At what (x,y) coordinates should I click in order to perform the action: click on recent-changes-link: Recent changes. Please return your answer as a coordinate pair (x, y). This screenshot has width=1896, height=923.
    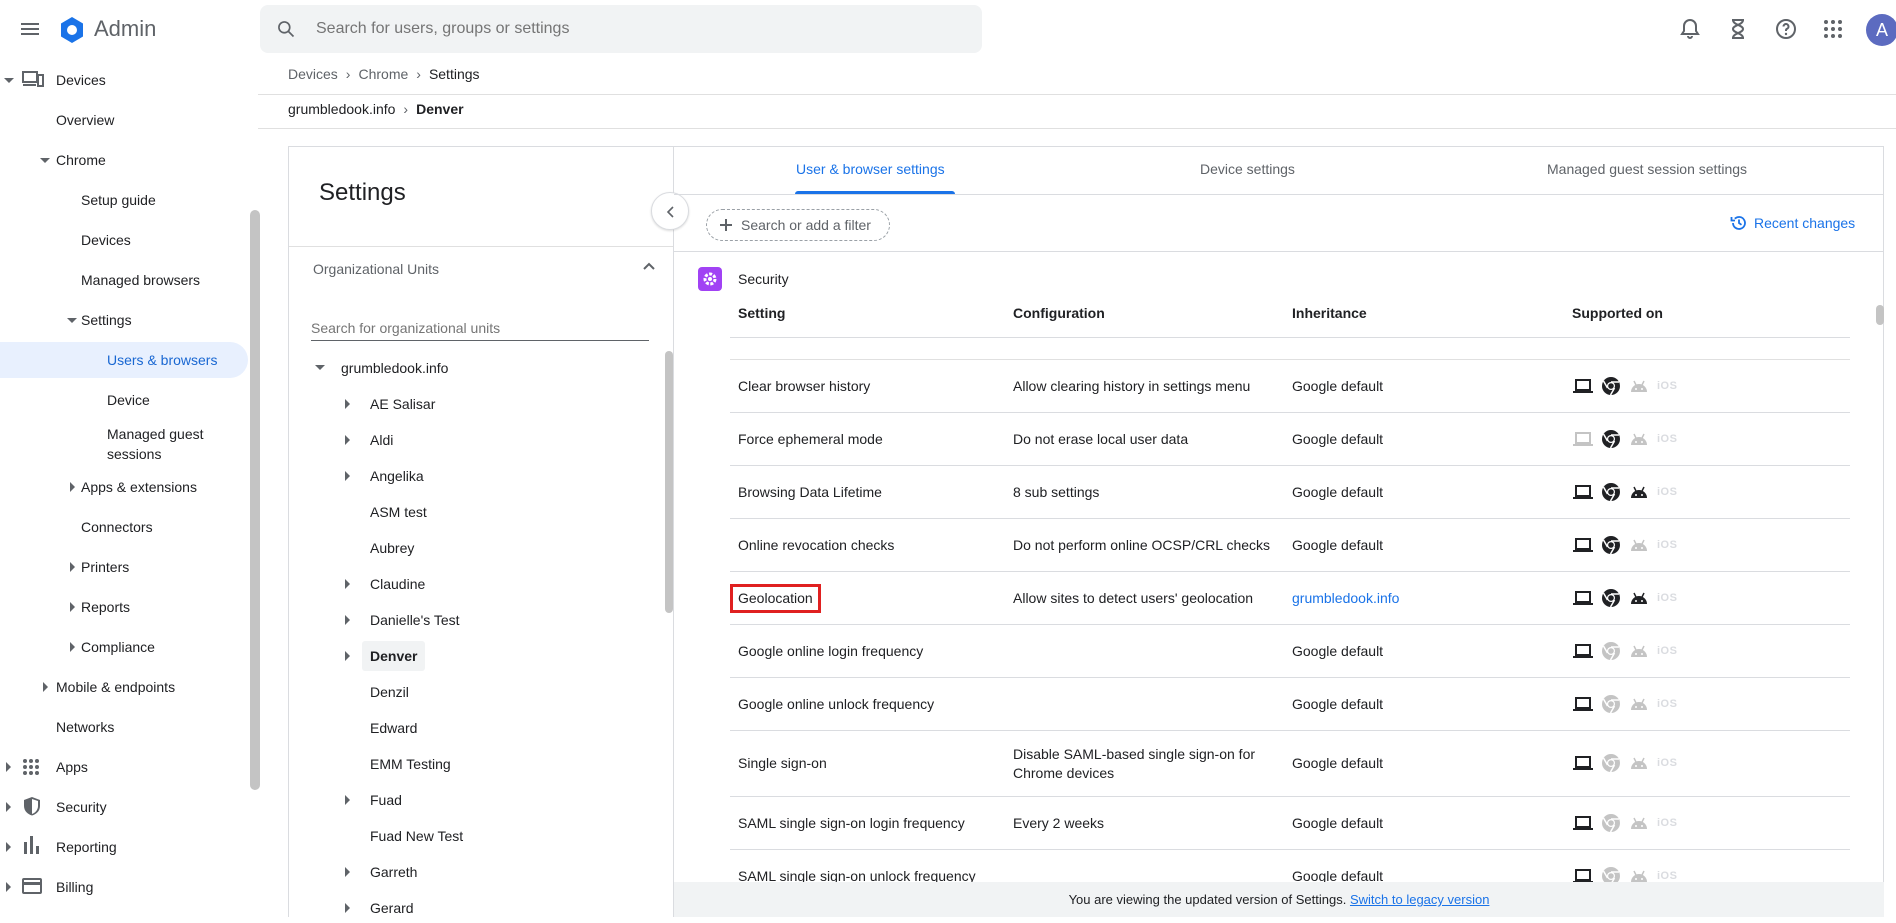
    Looking at the image, I should click on (1792, 223).